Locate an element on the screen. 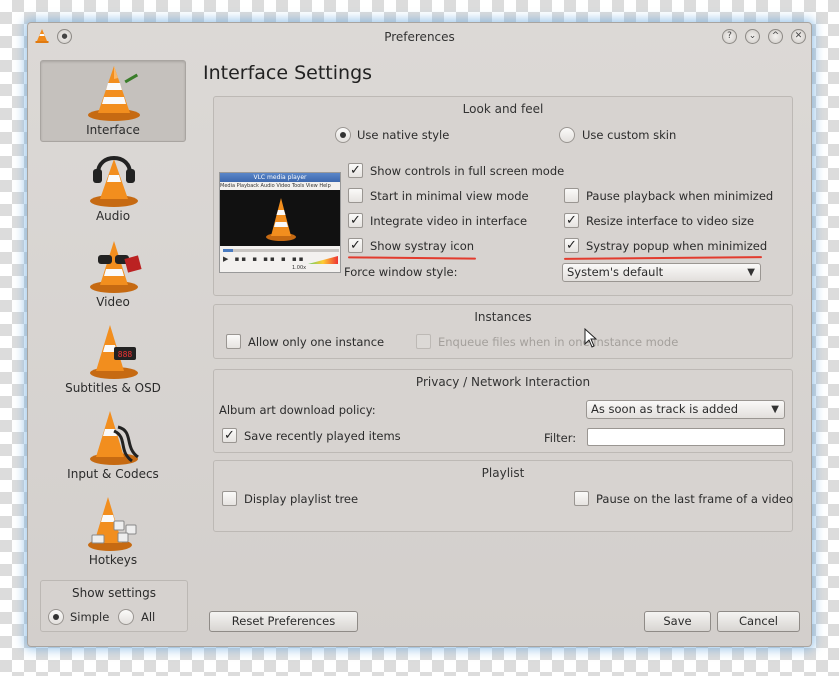  resize-interface-label: Resize interface to video size is located at coordinates (670, 221).